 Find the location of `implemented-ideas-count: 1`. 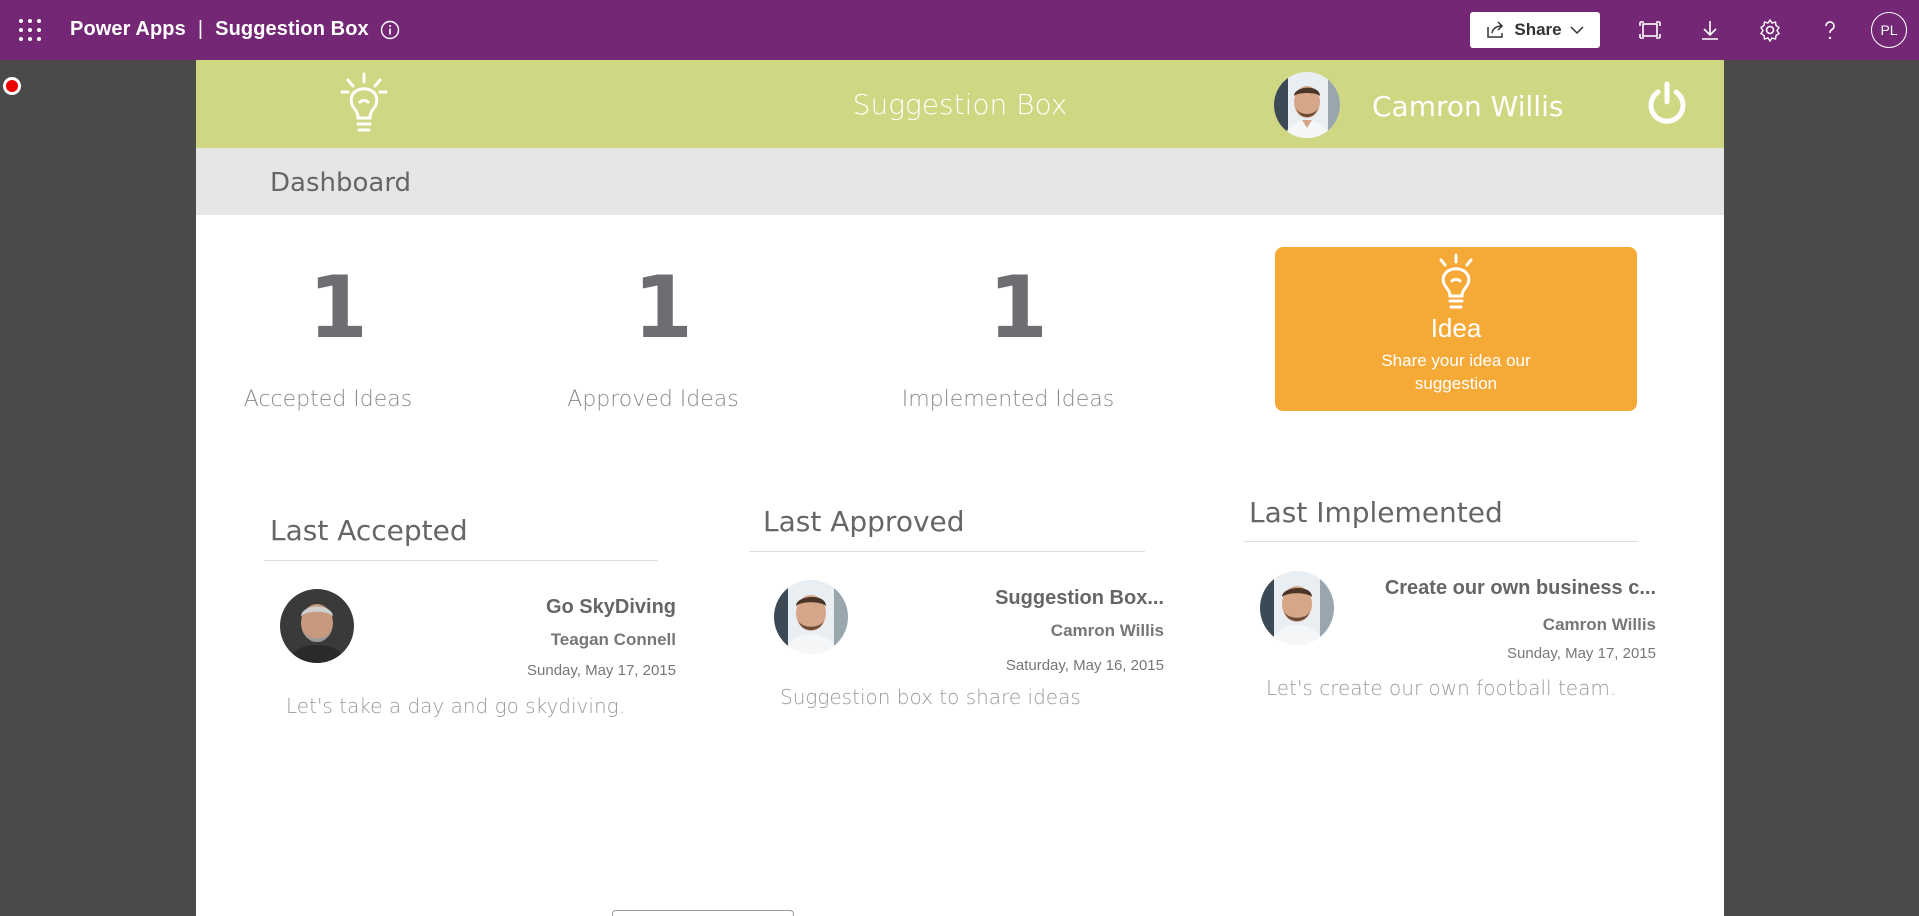

implemented-ideas-count: 1 is located at coordinates (1018, 308).